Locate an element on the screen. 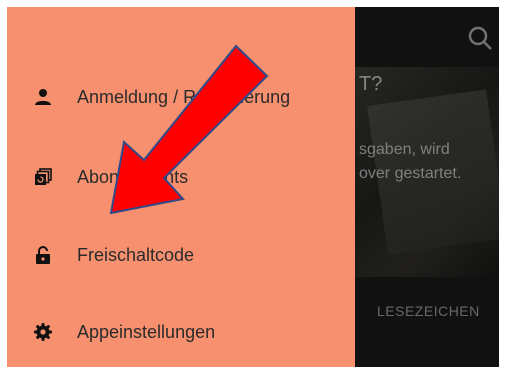 This screenshot has width=505, height=374. menu-item-app-settings: Appeinstellungen is located at coordinates (181, 332).